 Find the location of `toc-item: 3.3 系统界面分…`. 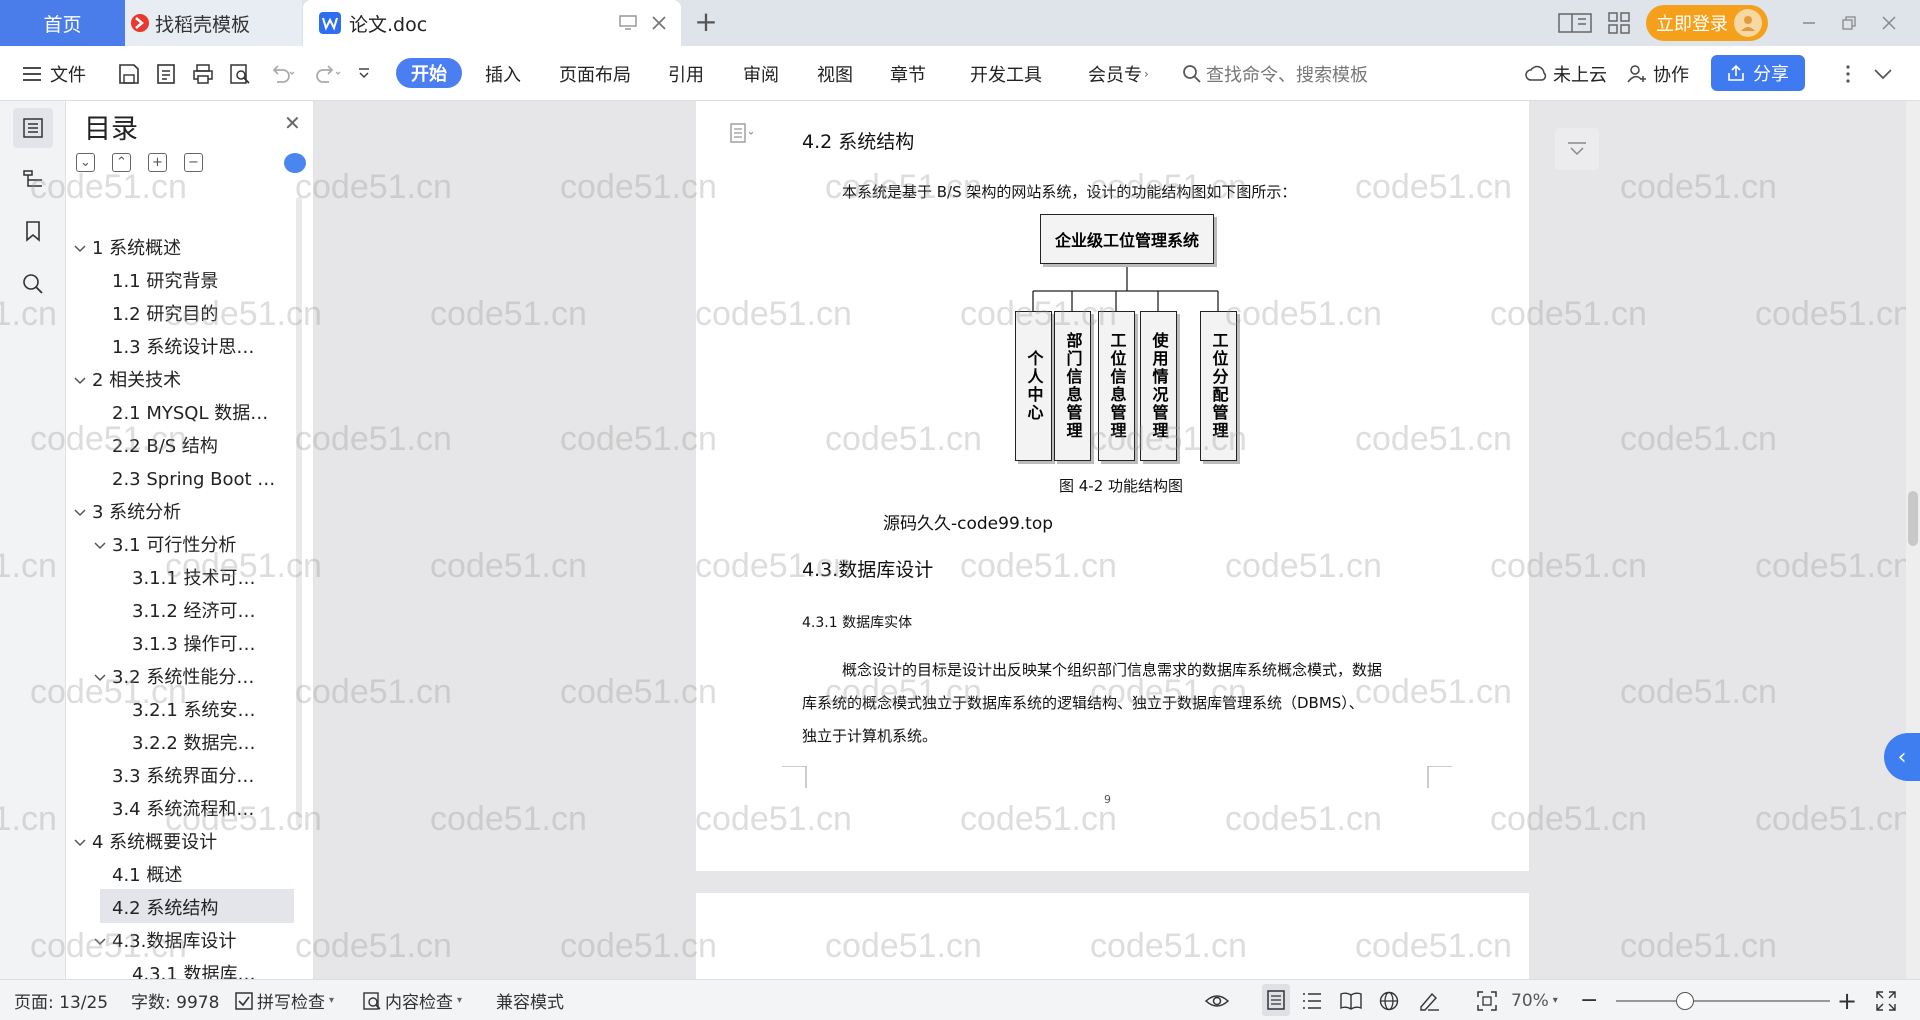

toc-item: 3.3 系统界面分… is located at coordinates (174, 777).